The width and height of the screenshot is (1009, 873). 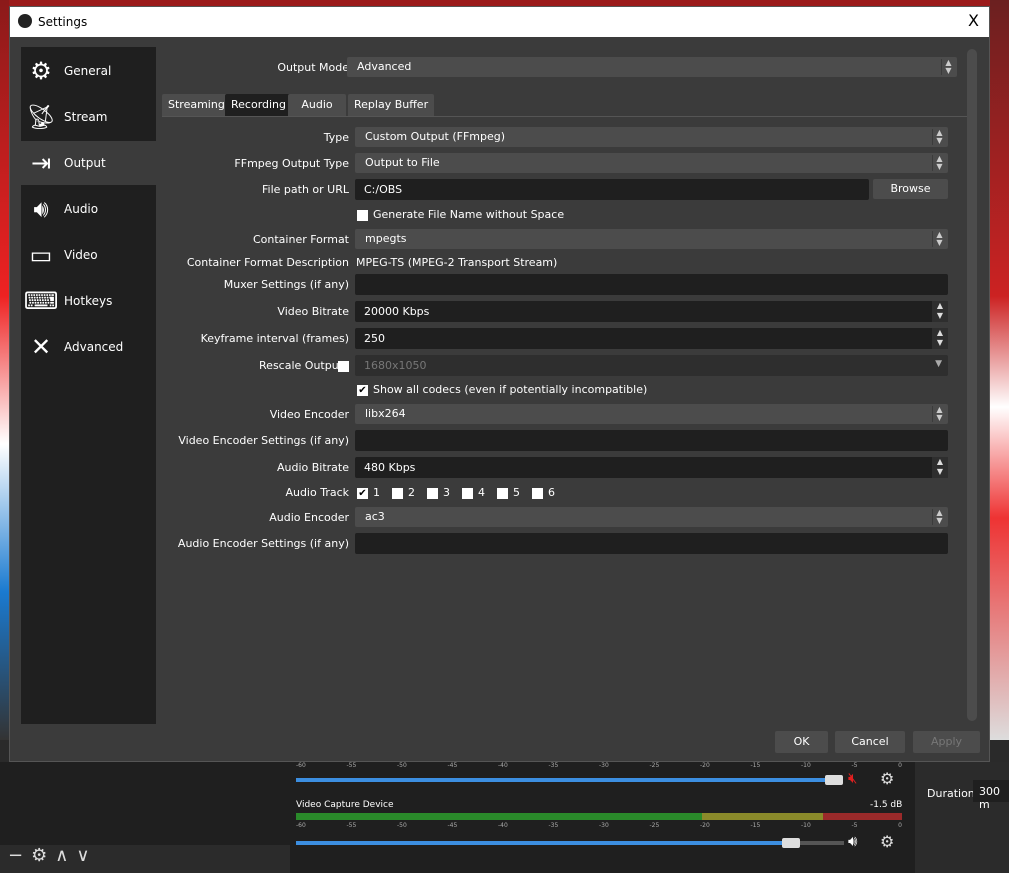 I want to click on monitor-icon: ▭, so click(x=41, y=255).